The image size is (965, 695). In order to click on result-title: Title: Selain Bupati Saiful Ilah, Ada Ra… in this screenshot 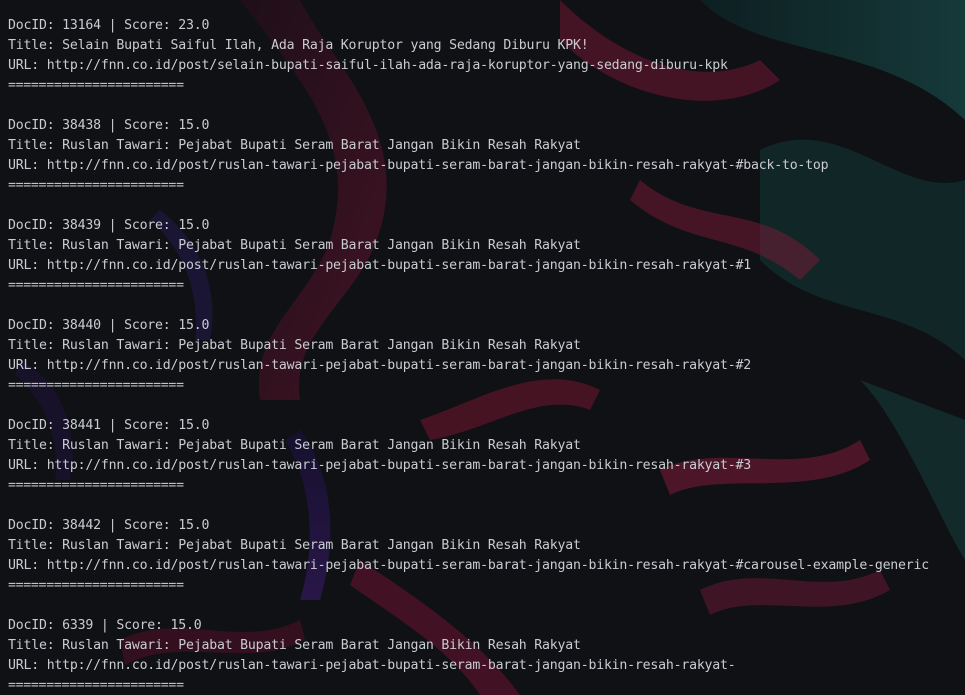, I will do `click(298, 45)`.